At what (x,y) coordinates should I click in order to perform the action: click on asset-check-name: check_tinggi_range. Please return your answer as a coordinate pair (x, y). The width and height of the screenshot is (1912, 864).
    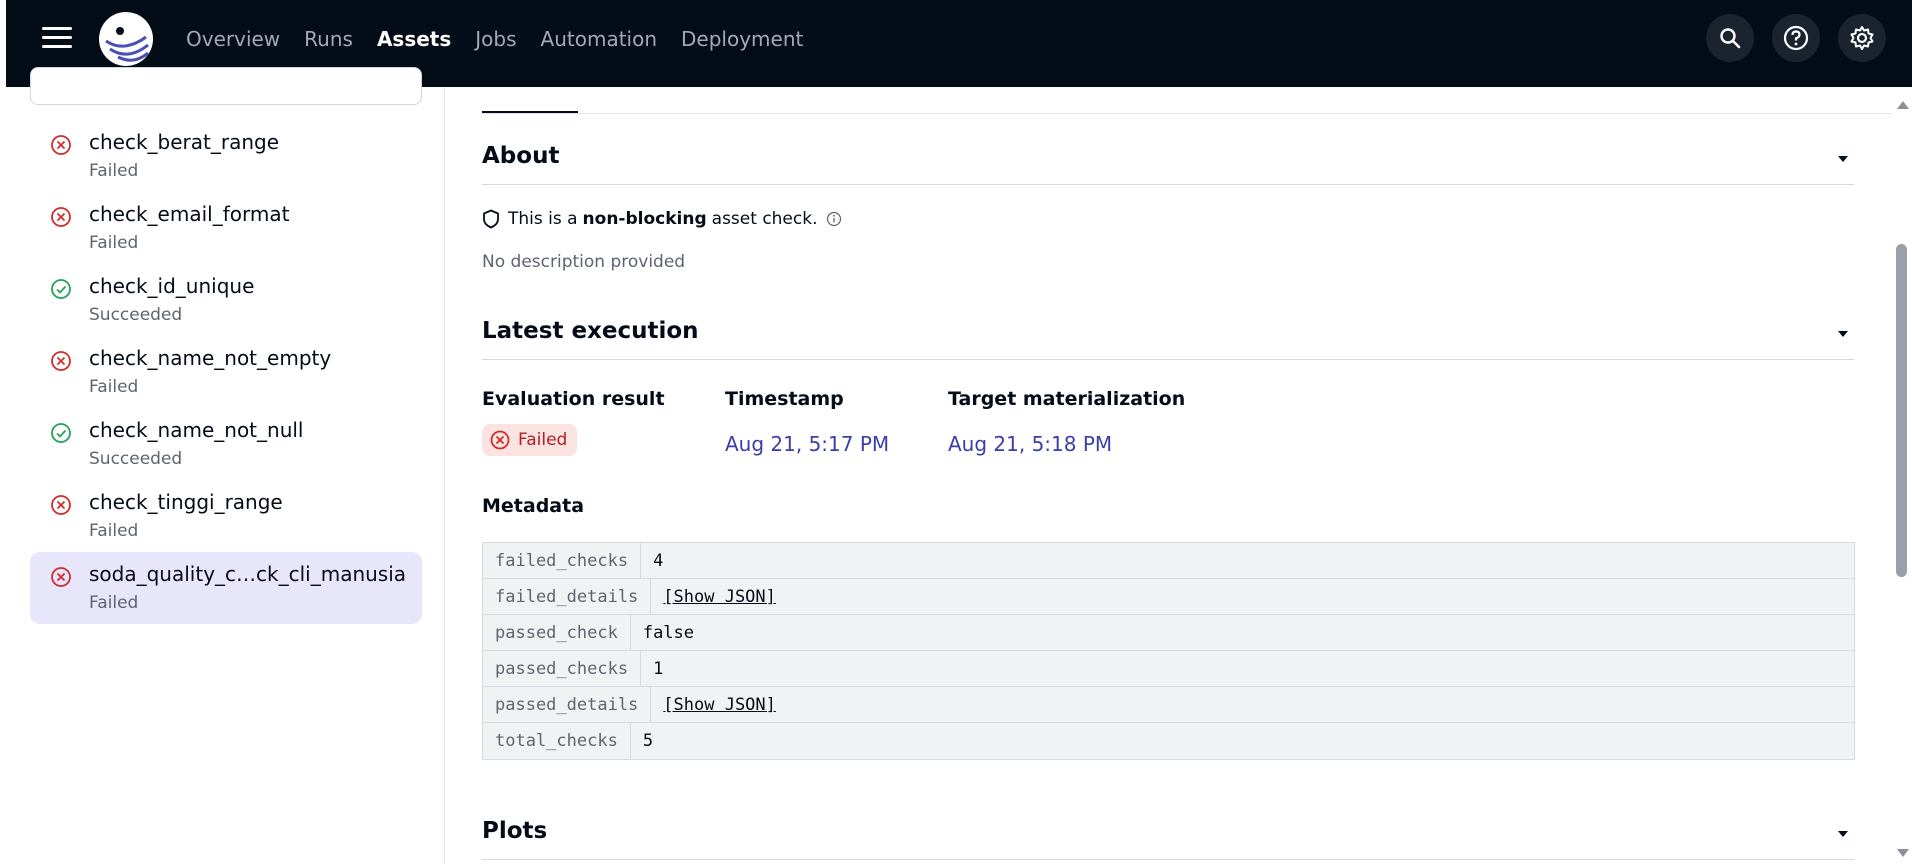
    Looking at the image, I should click on (186, 502).